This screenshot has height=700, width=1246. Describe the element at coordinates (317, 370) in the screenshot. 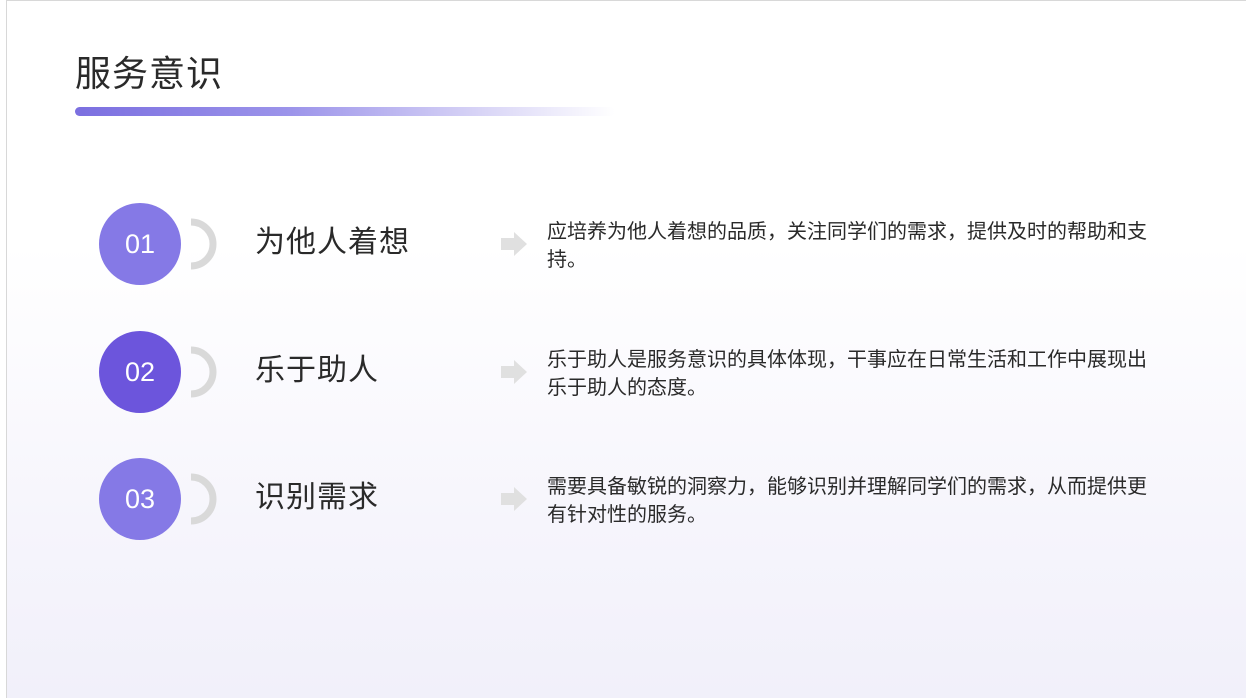

I see `item-heading: 乐于助人` at that location.